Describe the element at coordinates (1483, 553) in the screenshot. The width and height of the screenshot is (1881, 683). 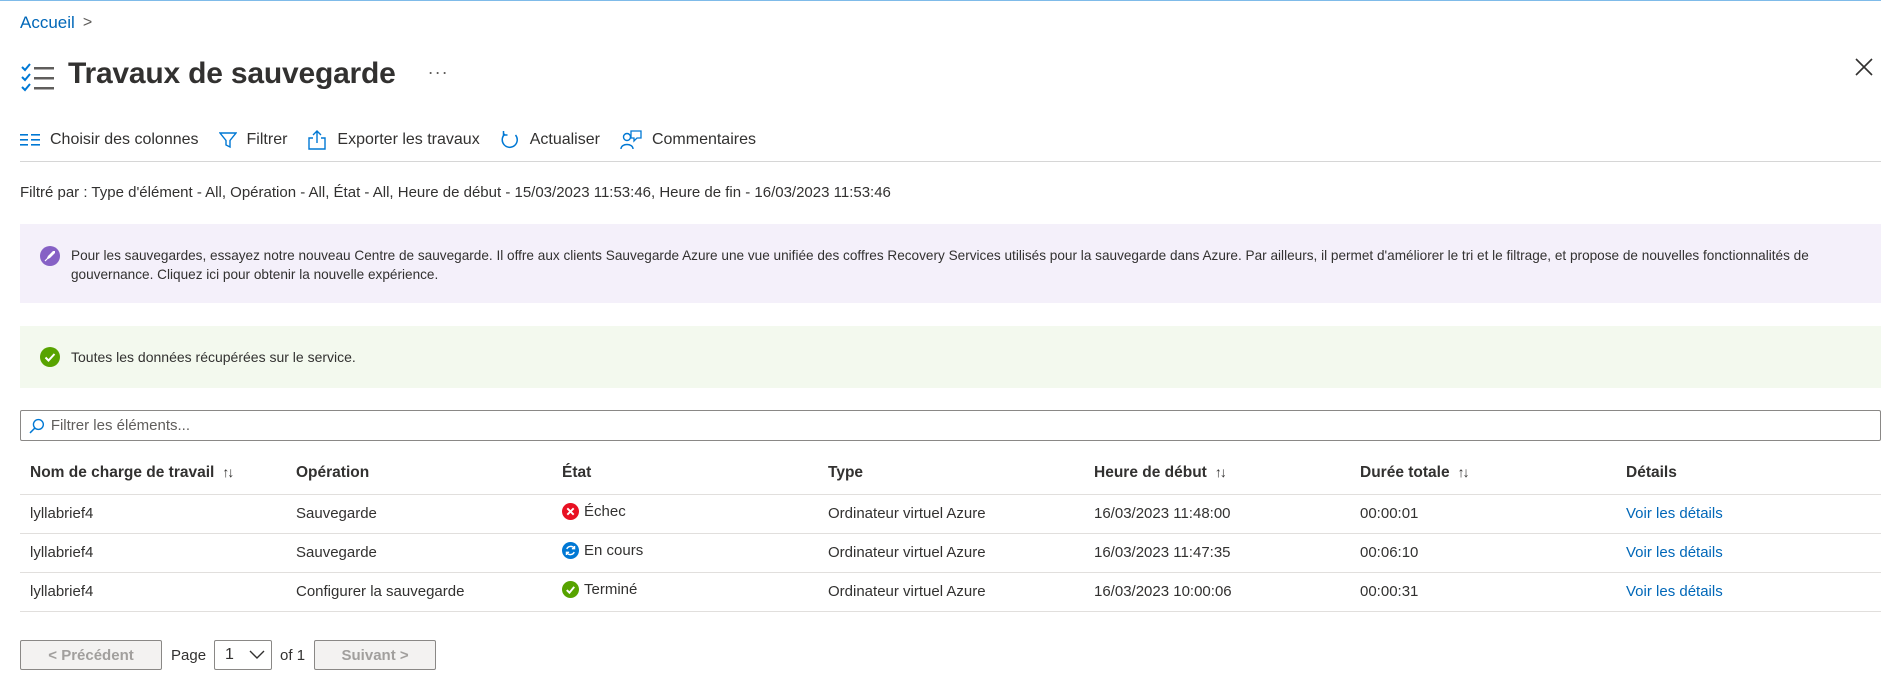
I see `duration-cell: 00:06:10` at that location.